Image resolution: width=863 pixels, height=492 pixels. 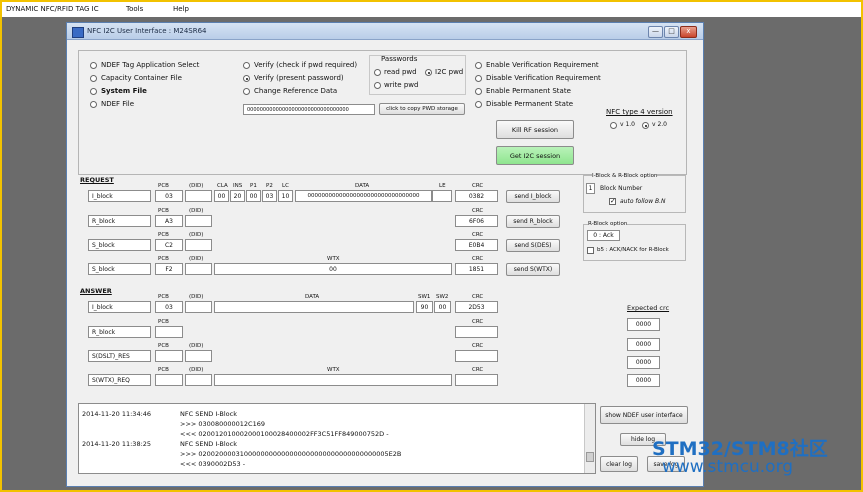 What do you see at coordinates (97, 180) in the screenshot?
I see `request-title: REQUEST` at bounding box center [97, 180].